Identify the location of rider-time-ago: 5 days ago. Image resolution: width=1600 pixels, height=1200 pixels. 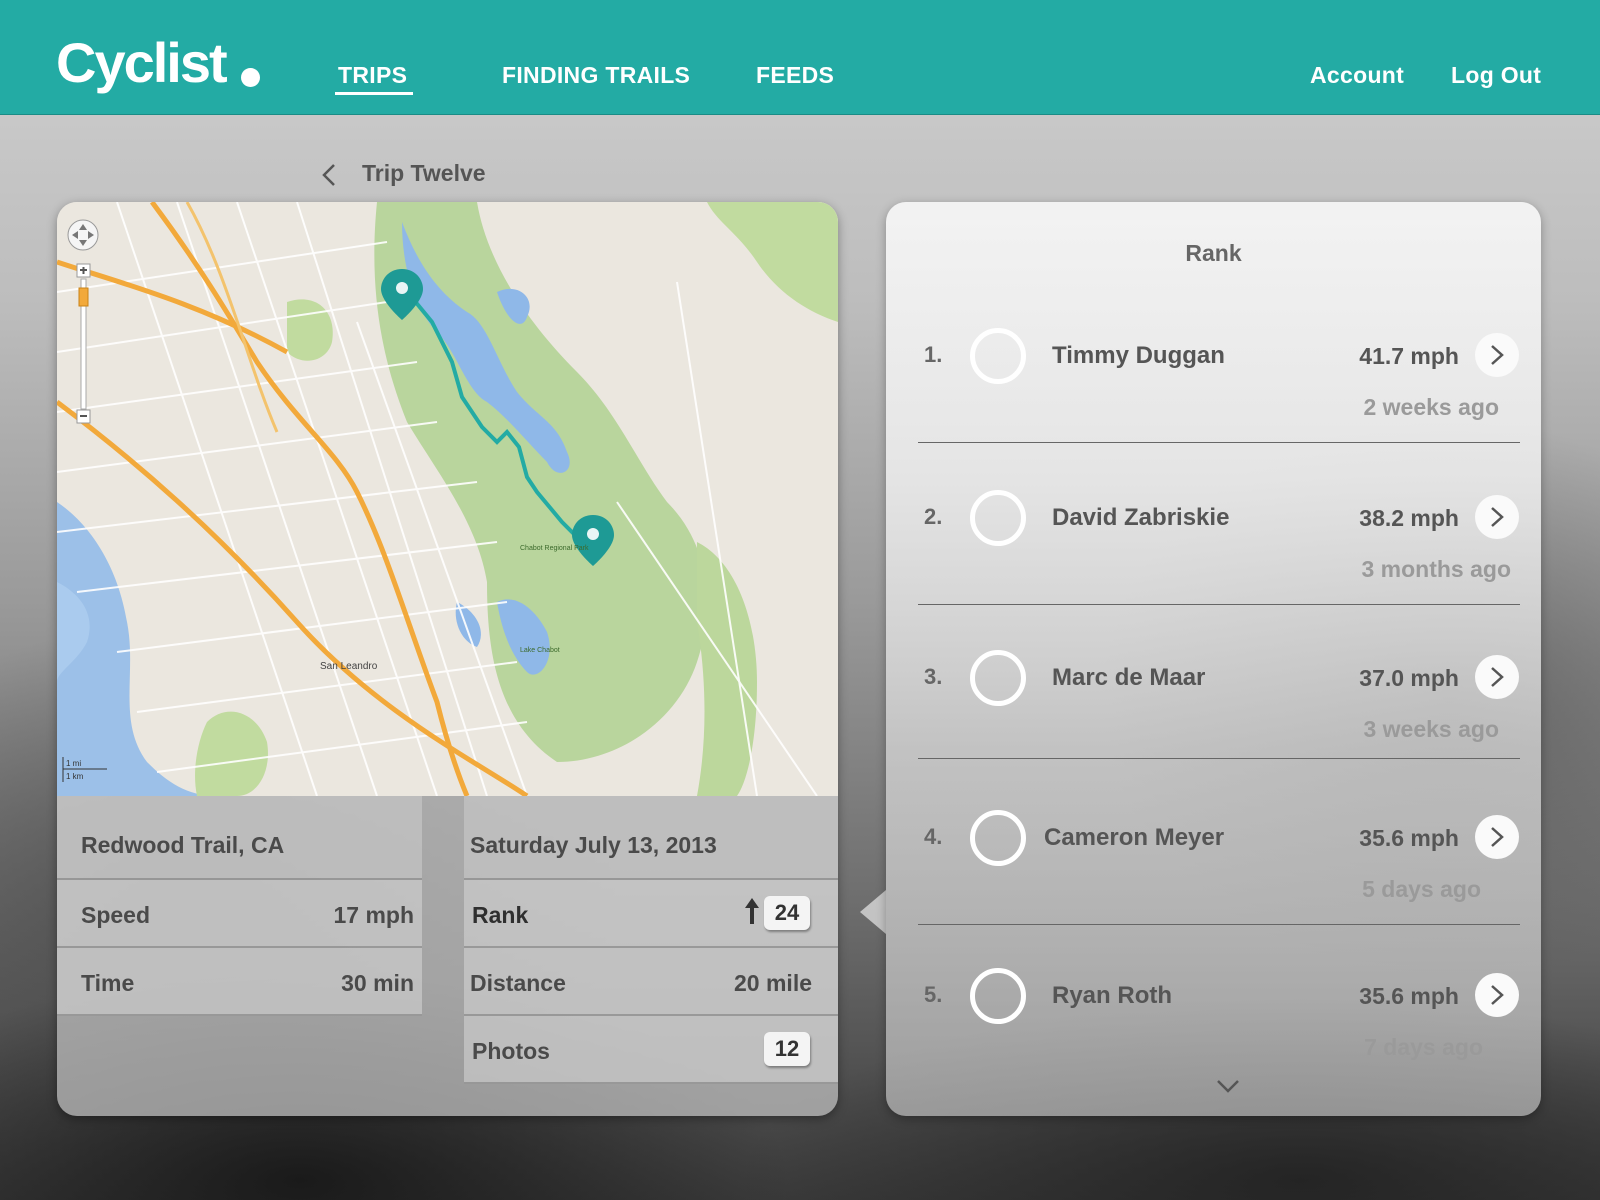
(1421, 889).